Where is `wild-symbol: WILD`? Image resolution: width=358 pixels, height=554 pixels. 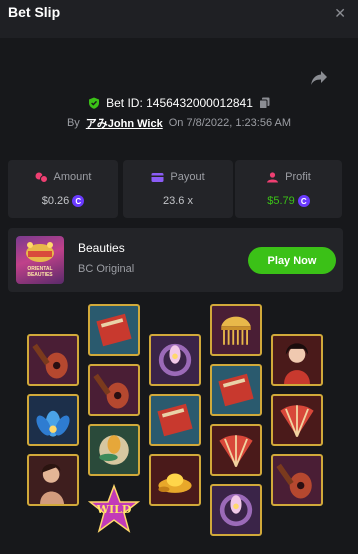 wild-symbol: WILD is located at coordinates (114, 509).